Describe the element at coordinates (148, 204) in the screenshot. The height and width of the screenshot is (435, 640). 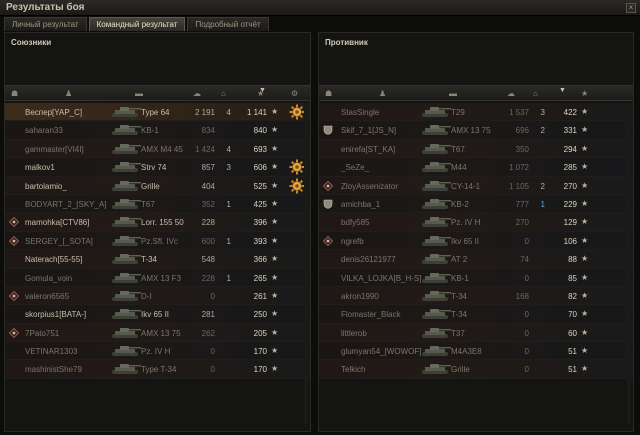
I see `tank-name: T67` at that location.